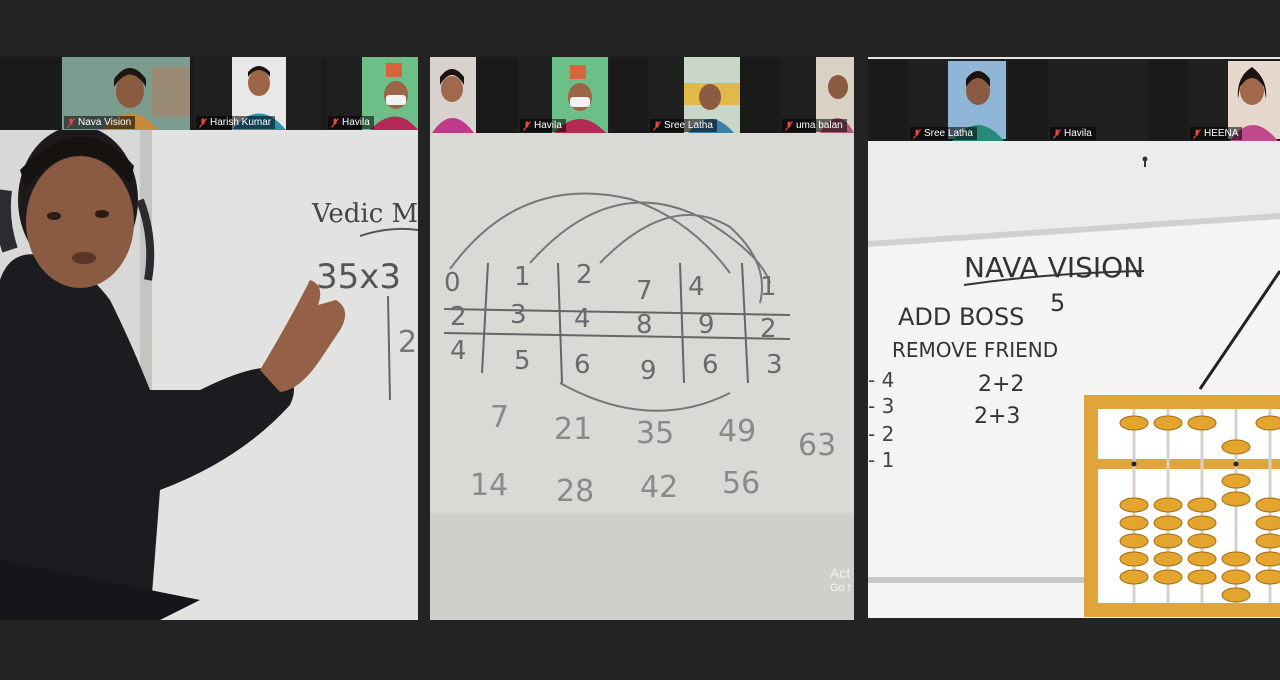 The image size is (1280, 680). What do you see at coordinates (644, 325) in the screenshot?
I see `grid-cell: 8` at bounding box center [644, 325].